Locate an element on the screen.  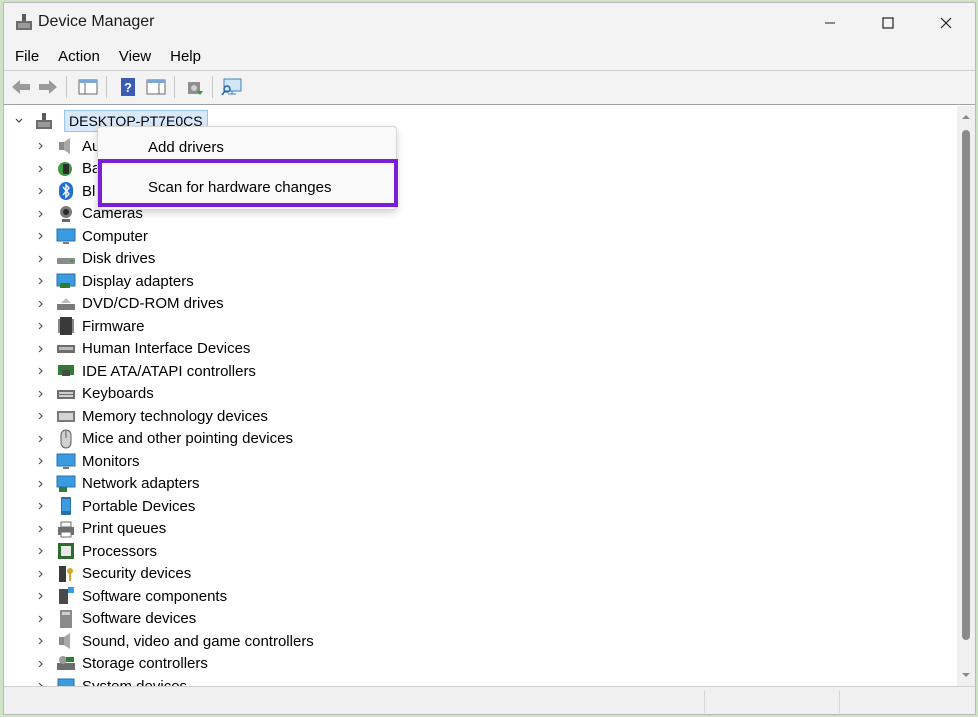
tree-item: Print queues is located at coordinates (100, 529).